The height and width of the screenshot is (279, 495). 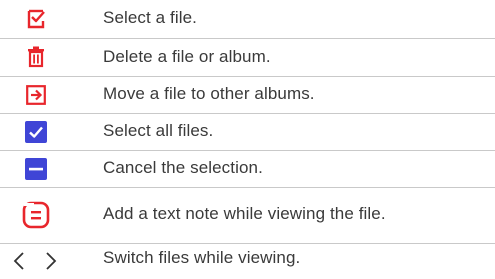 I want to click on trash-icon, so click(x=36, y=57).